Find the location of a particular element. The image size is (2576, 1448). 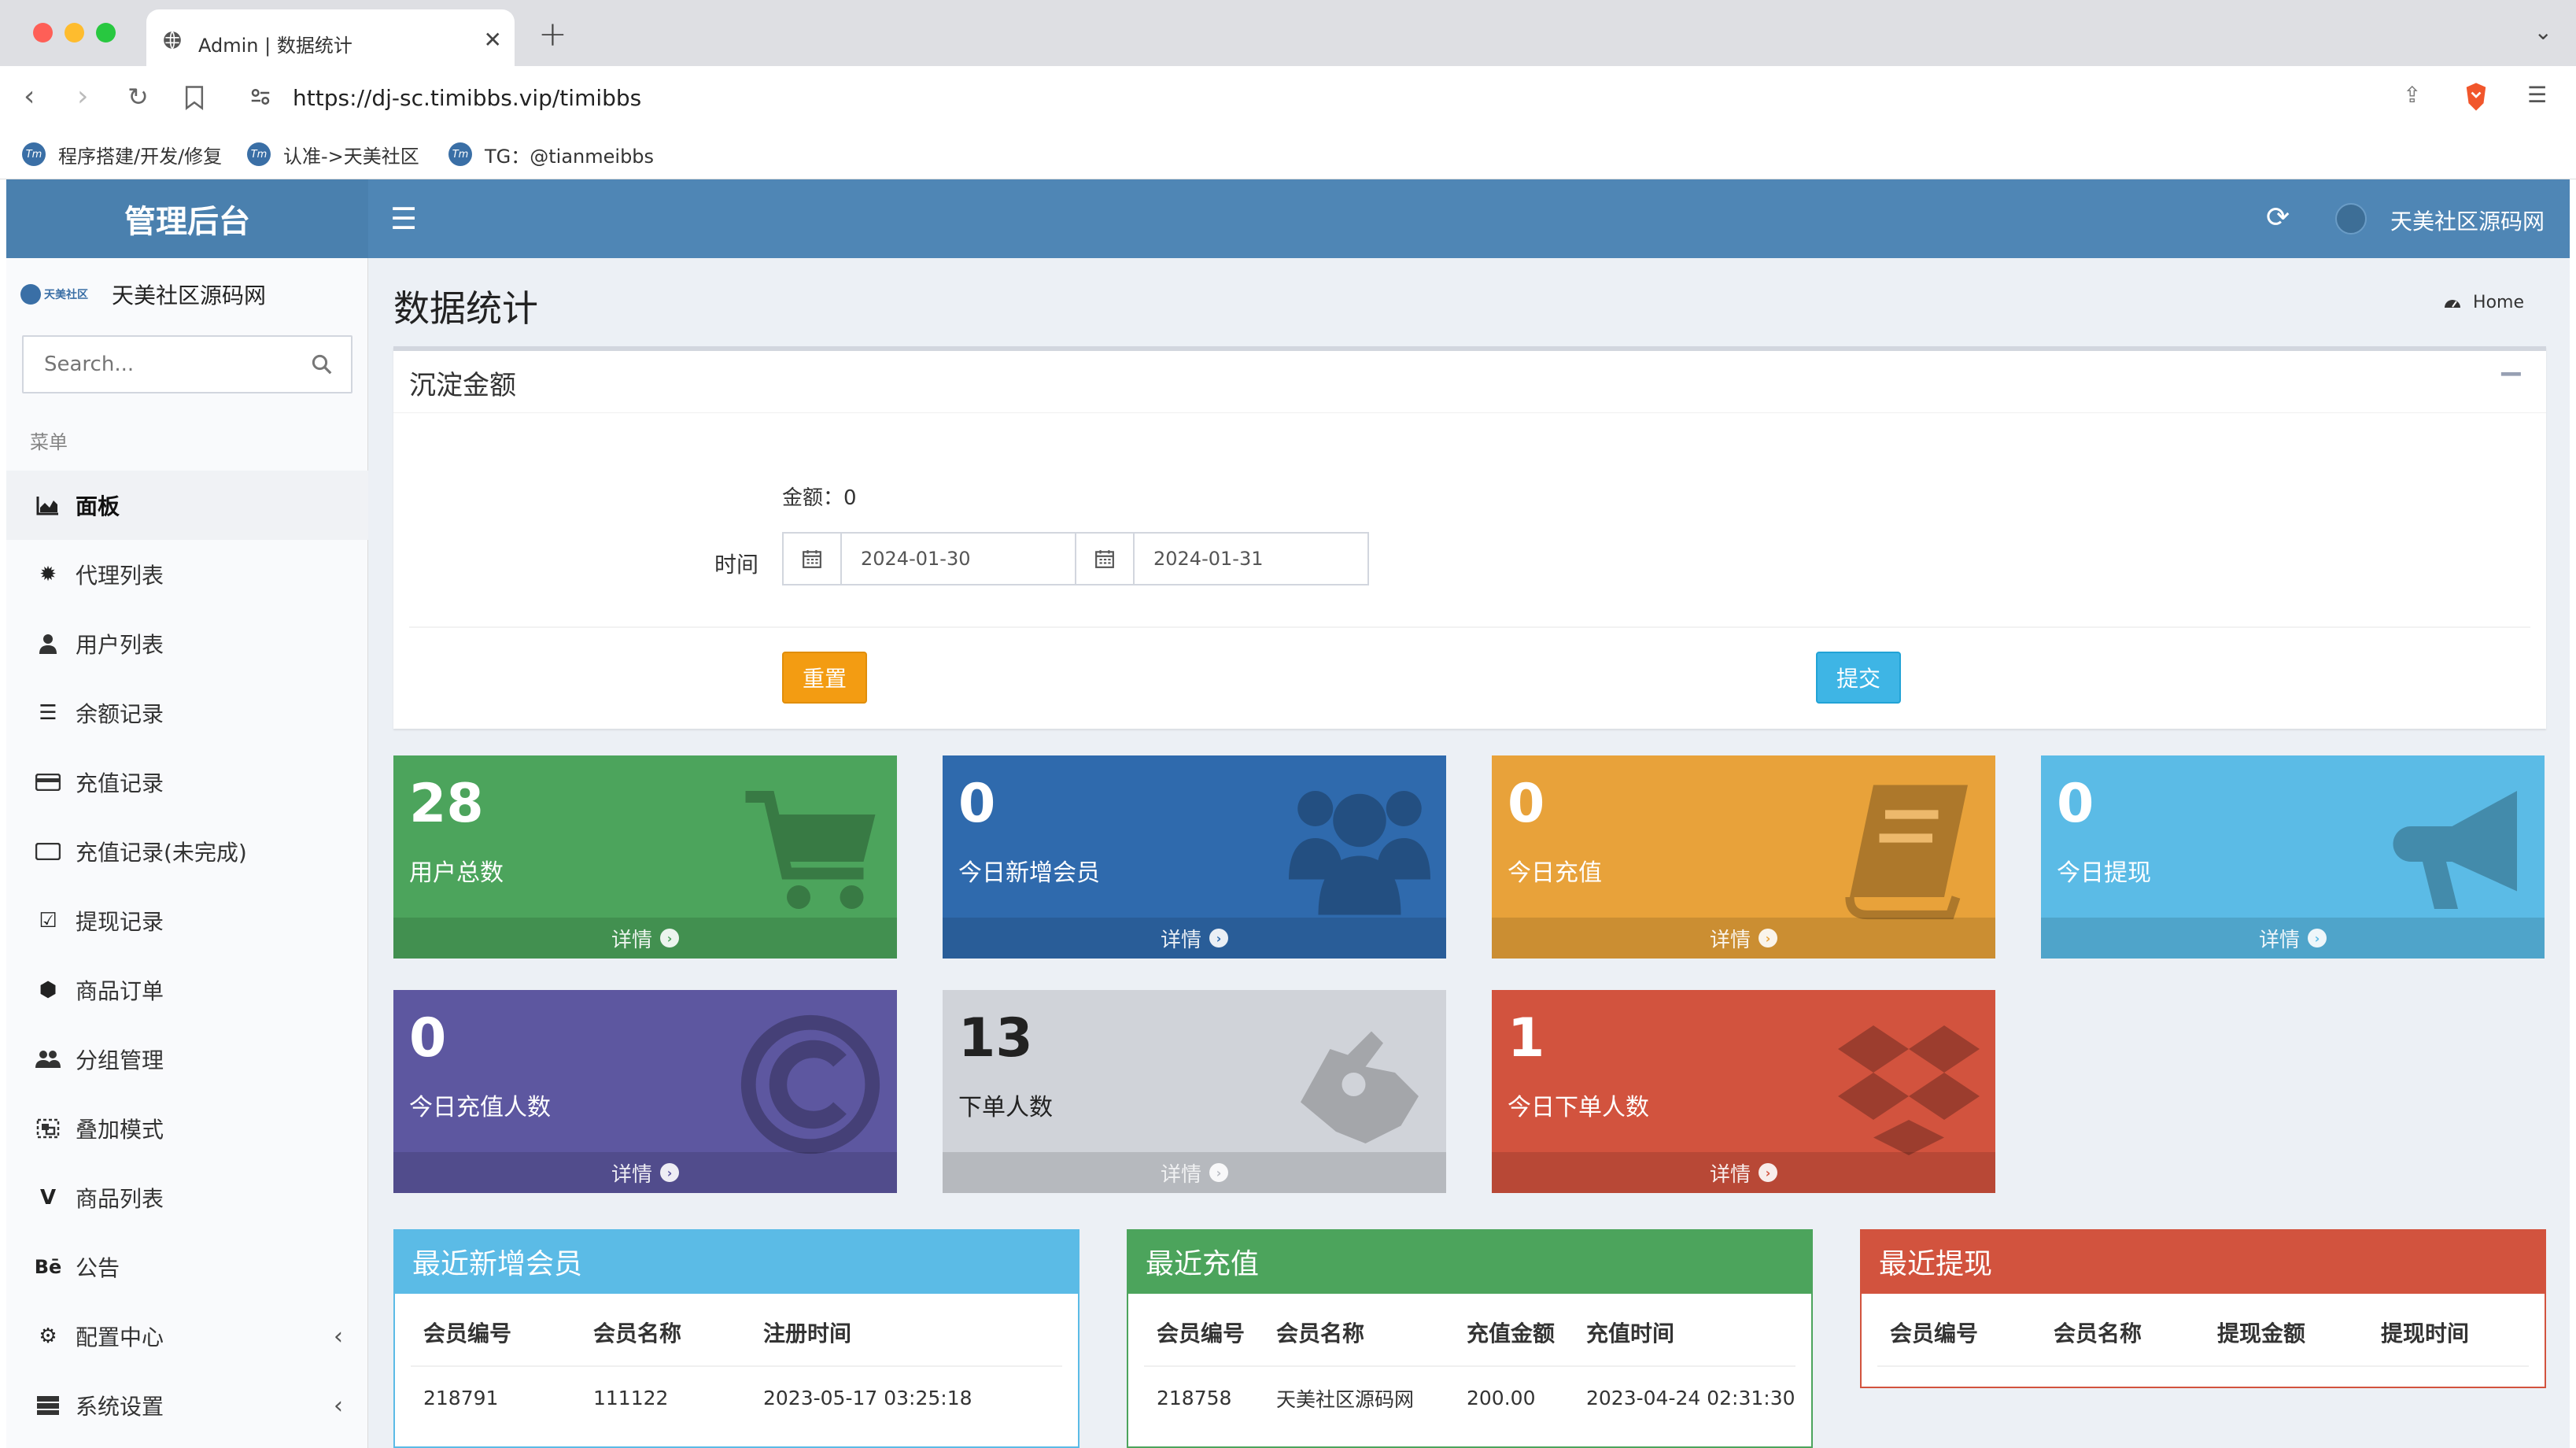

refresh-icon: ⟳ is located at coordinates (2278, 217).